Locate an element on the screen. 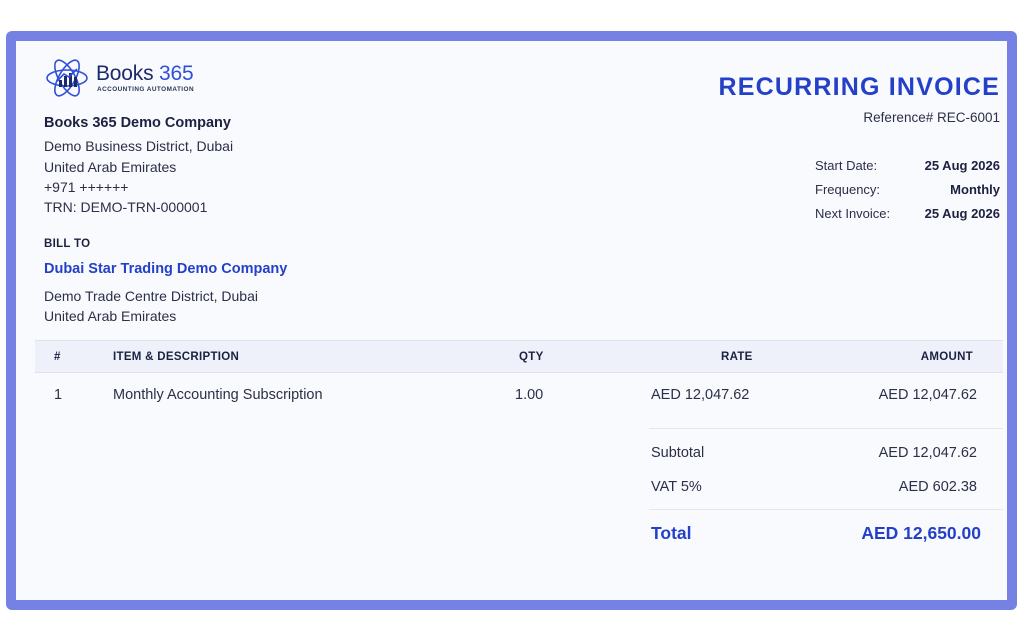  table-header: # ITEM & DESCRIPTION QTY RATE AMOUNT is located at coordinates (519, 356).